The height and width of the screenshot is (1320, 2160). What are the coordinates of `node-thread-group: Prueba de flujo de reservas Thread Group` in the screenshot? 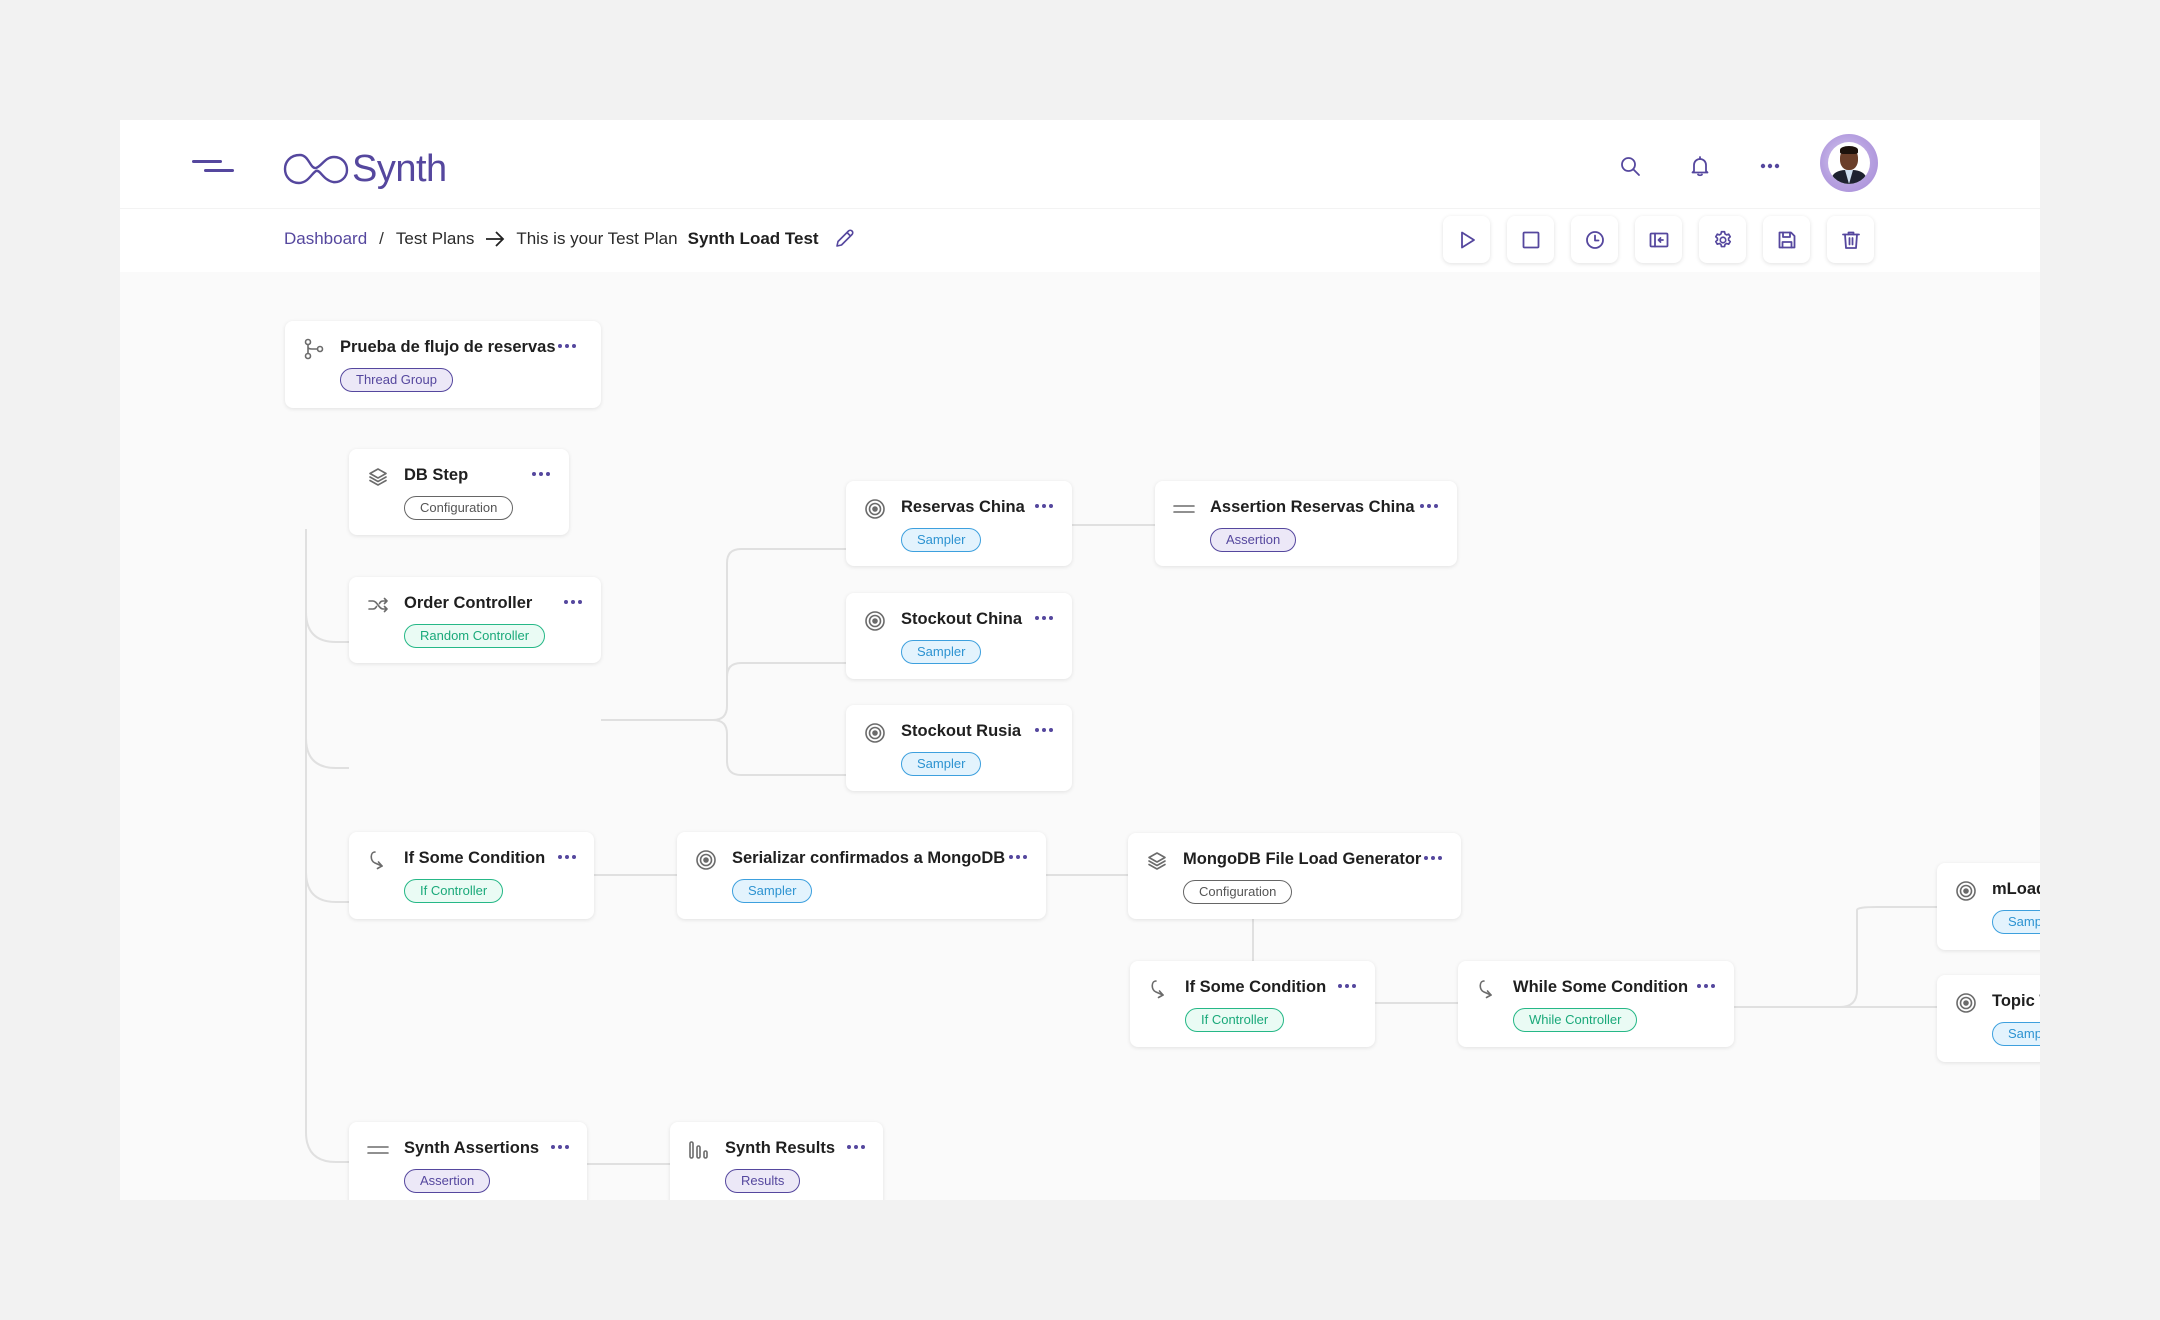 It's located at (443, 364).